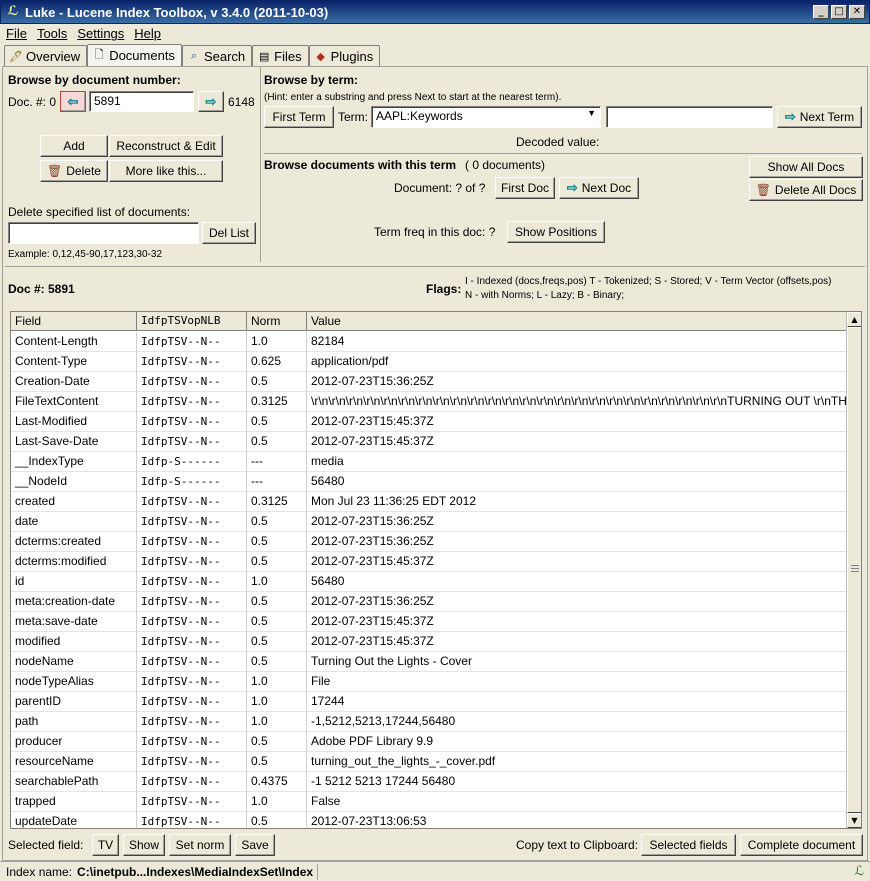 Image resolution: width=870 pixels, height=881 pixels. Describe the element at coordinates (525, 188) in the screenshot. I see `first-doc-button: First Doc` at that location.